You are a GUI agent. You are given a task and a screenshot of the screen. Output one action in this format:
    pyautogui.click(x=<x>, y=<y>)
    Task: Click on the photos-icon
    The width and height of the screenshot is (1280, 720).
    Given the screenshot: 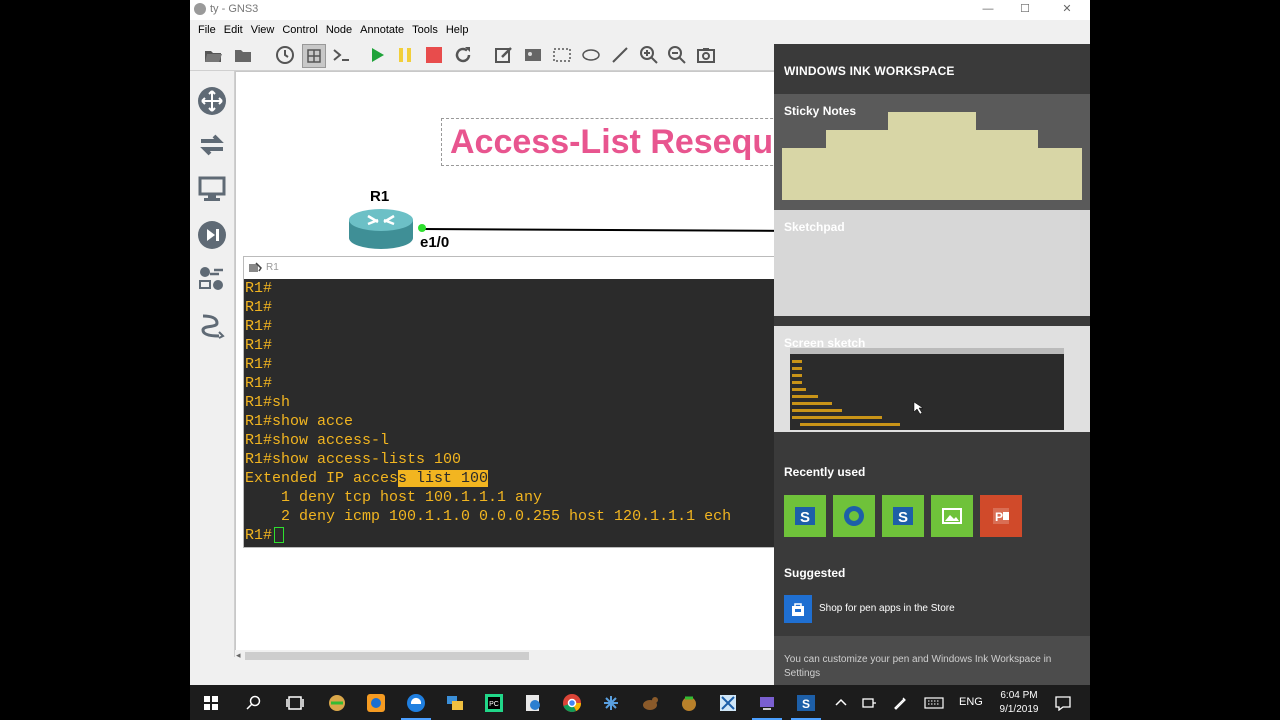 What is the action you would take?
    pyautogui.click(x=952, y=516)
    